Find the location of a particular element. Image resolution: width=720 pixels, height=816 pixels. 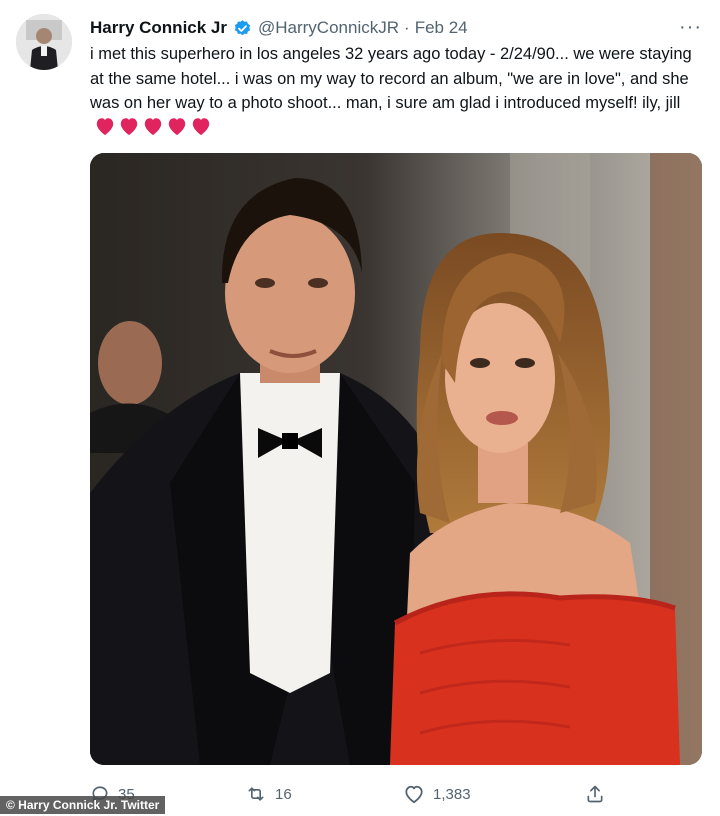

author-name: Harry Connick Jr is located at coordinates (158, 28).